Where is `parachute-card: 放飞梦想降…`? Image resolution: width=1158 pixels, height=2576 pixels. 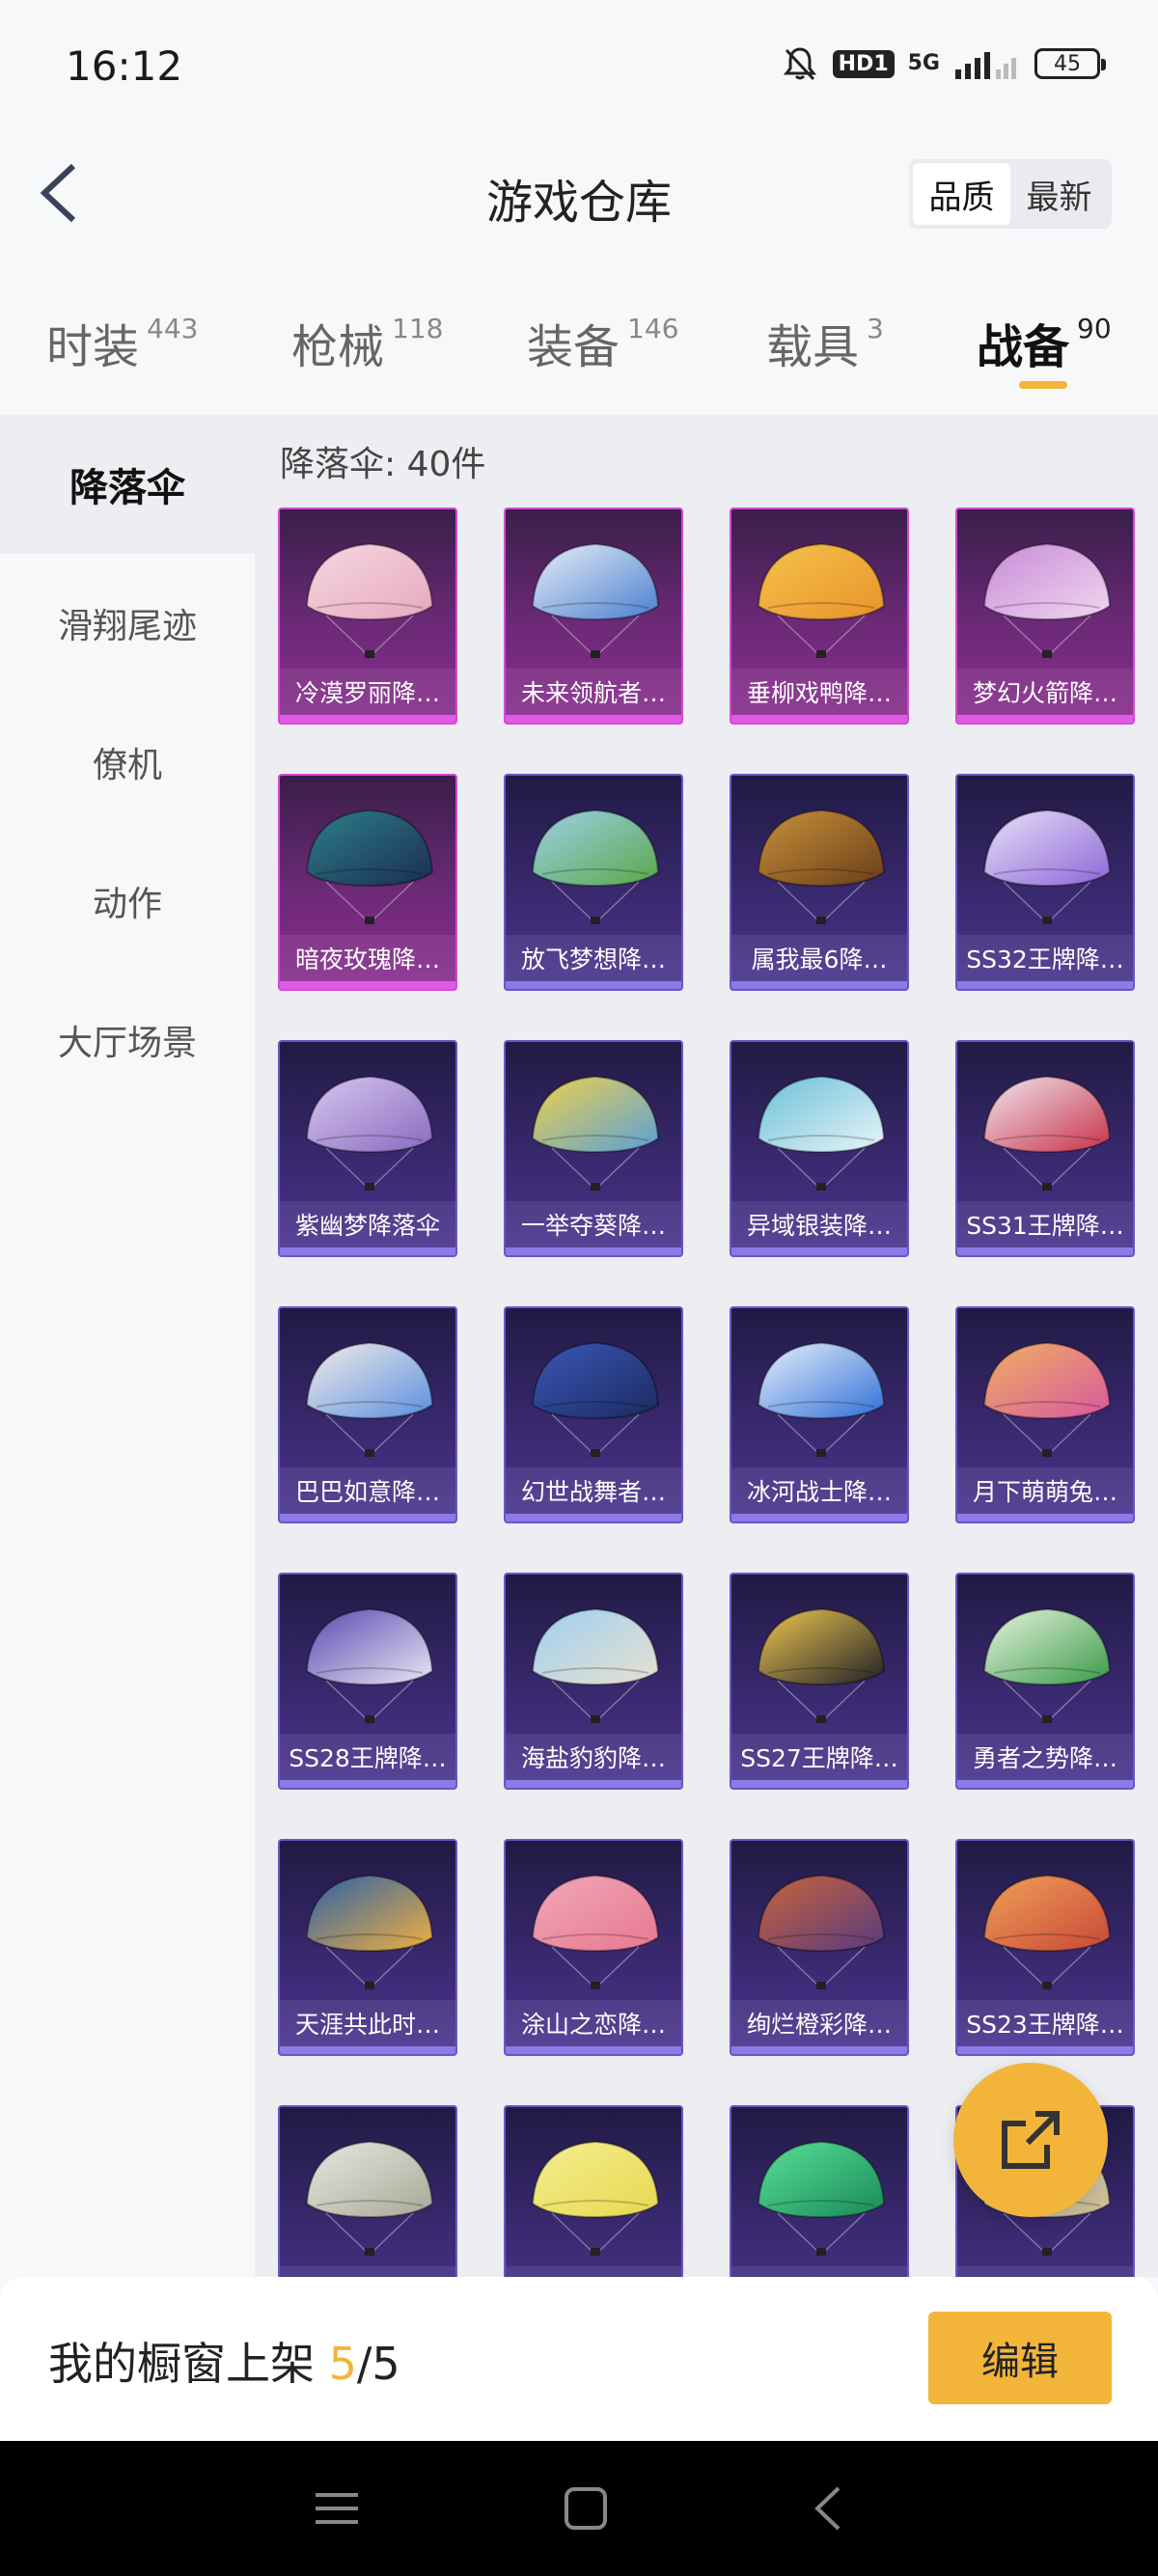
parachute-card: 放飞梦想降… is located at coordinates (593, 883).